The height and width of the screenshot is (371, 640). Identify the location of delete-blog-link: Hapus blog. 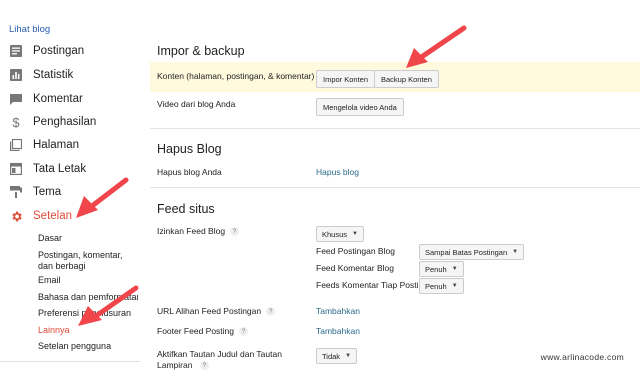
(337, 172).